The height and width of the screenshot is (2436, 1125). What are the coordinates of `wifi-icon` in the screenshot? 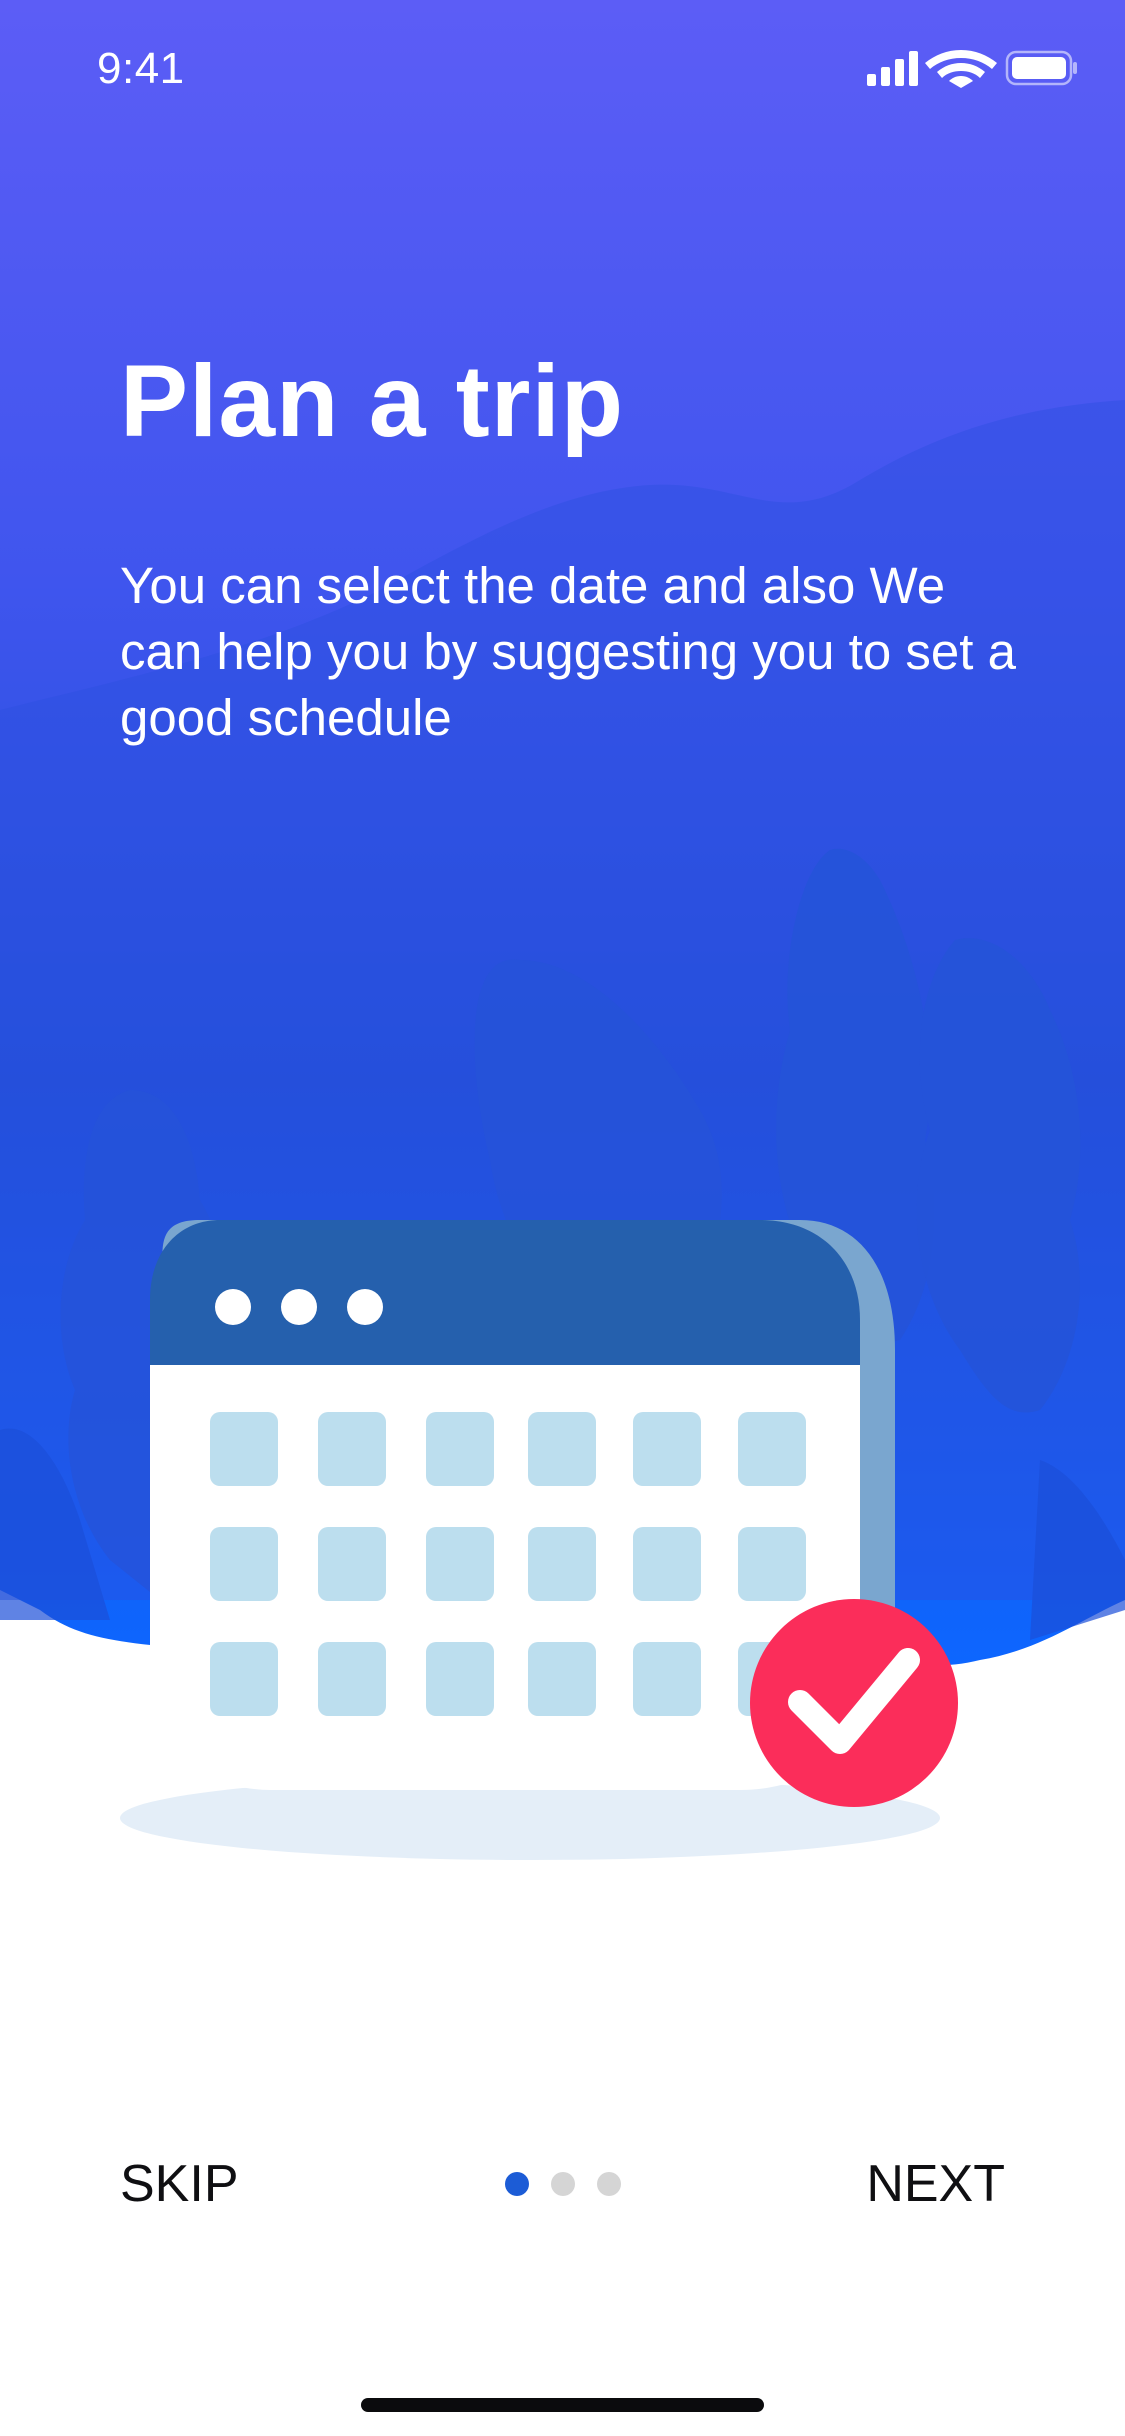 It's located at (961, 69).